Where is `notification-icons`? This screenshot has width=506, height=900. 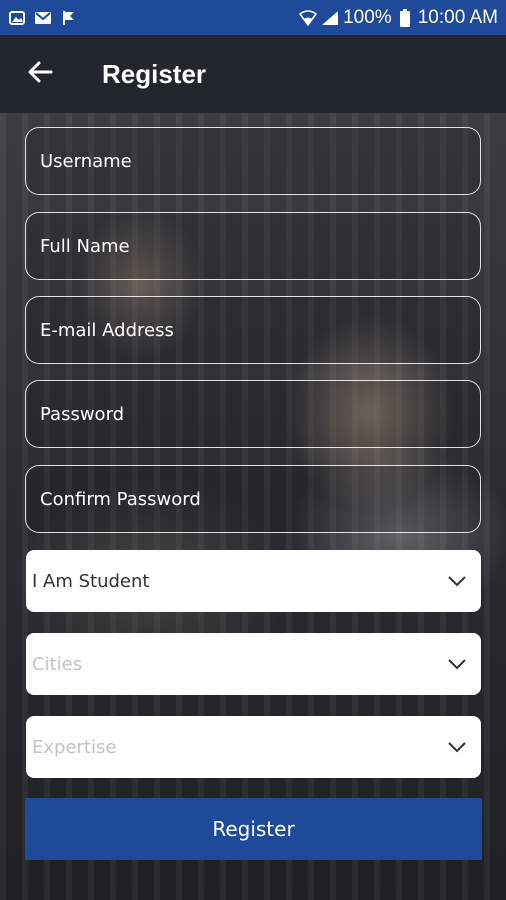
notification-icons is located at coordinates (43, 18).